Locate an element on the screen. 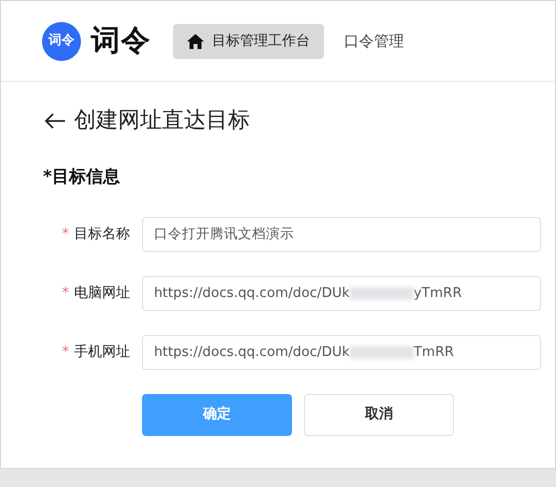 The image size is (556, 487). nav-tab: 目标管理工作台 is located at coordinates (248, 41).